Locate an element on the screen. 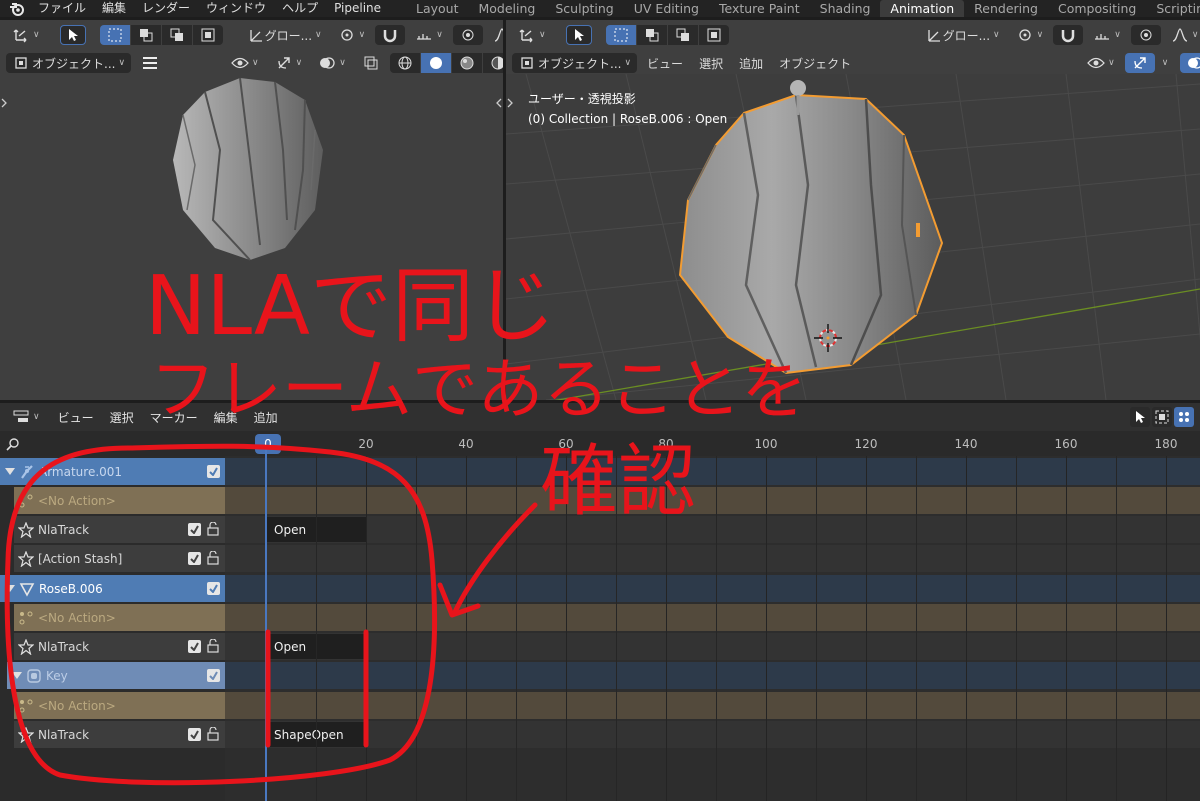  channel-shape-key: Key is located at coordinates (116, 675).